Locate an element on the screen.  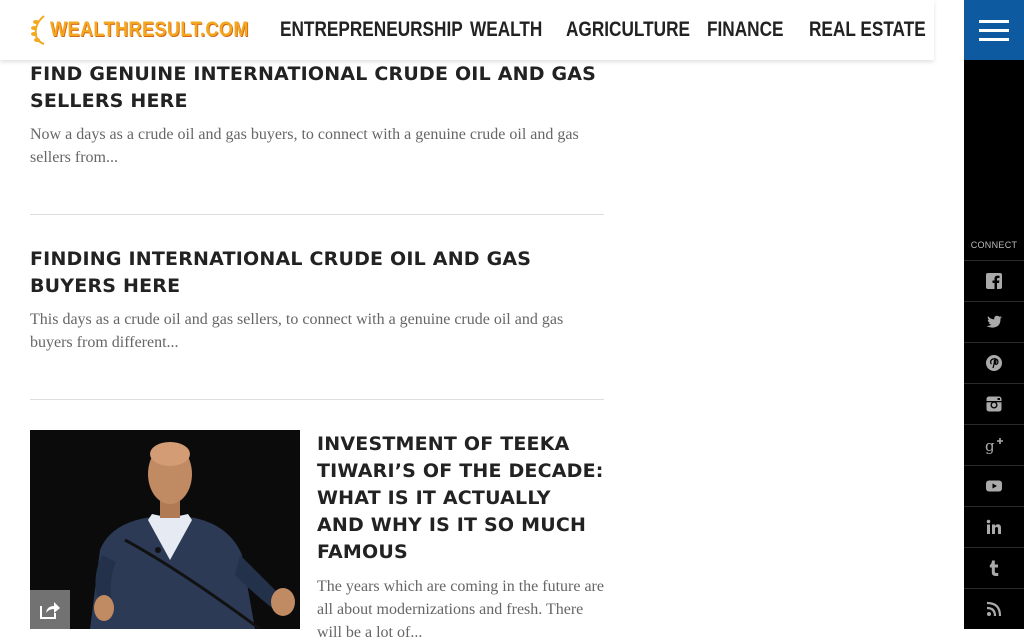
pinterest-icon is located at coordinates (994, 363).